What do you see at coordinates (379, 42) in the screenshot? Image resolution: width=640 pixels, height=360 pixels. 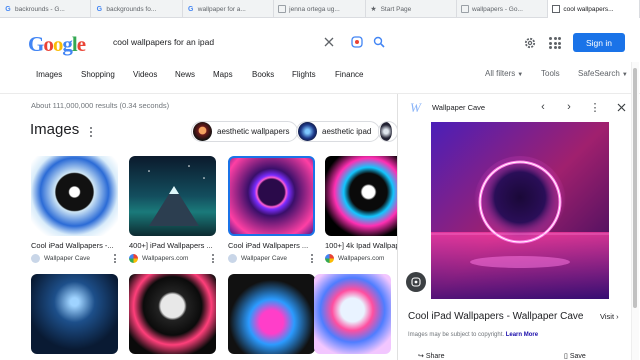 I see `search-icon` at bounding box center [379, 42].